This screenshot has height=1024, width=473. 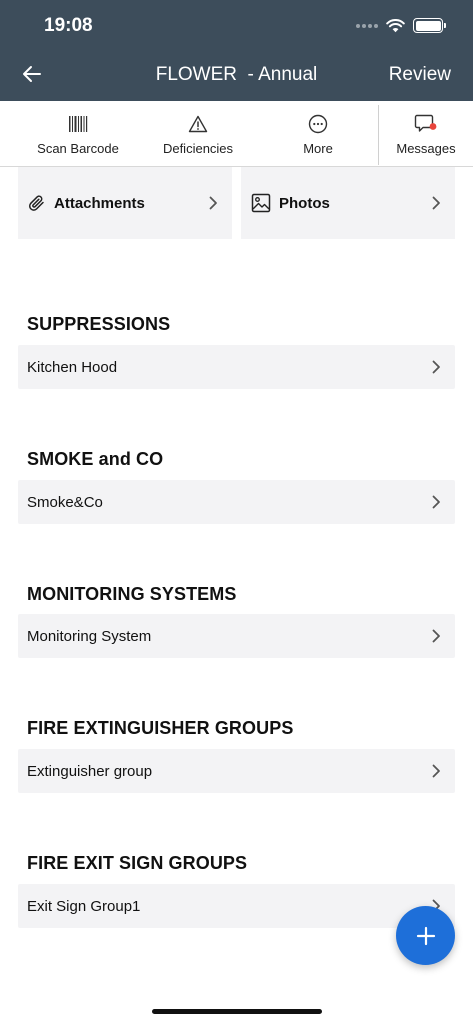 What do you see at coordinates (367, 25) in the screenshot?
I see `signal-icon` at bounding box center [367, 25].